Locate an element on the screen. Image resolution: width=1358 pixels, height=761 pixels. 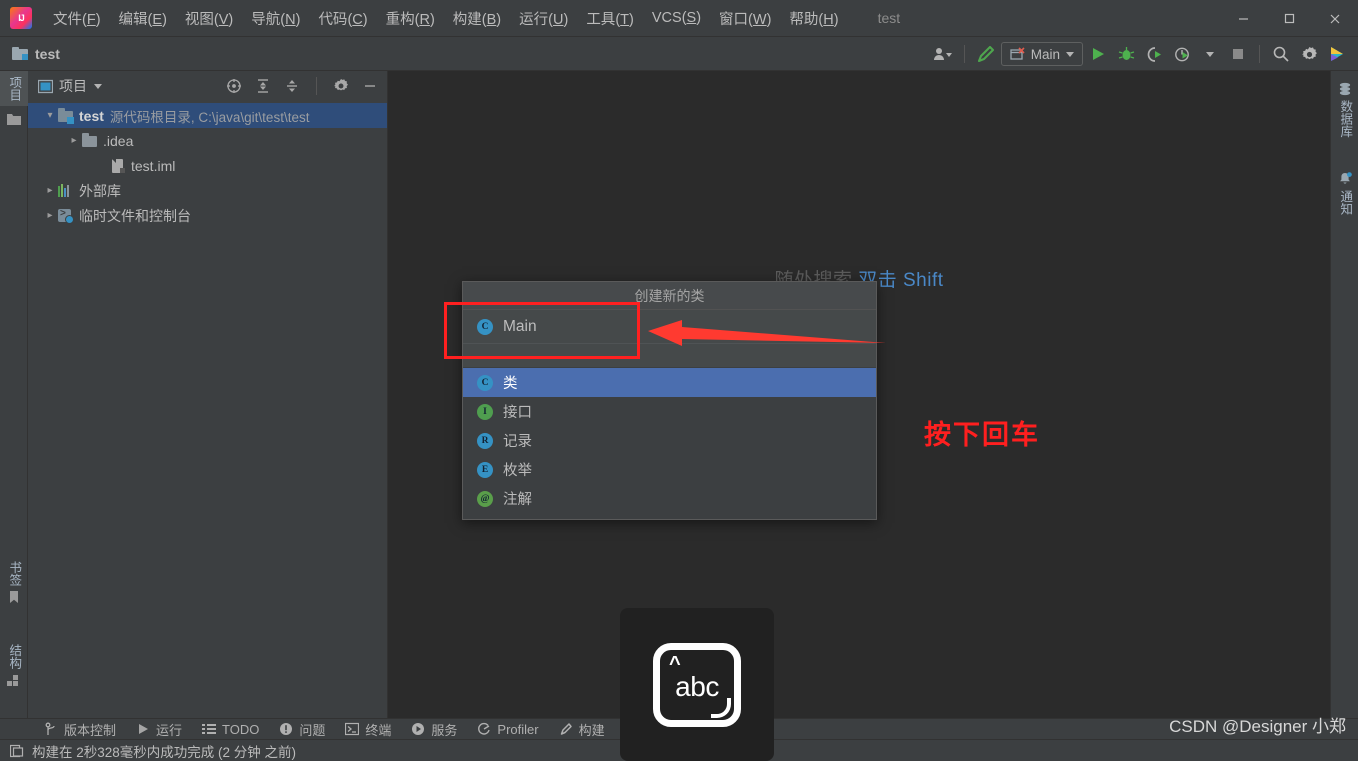
bottom-item-label: 终端 is located at coordinates (378, 730).